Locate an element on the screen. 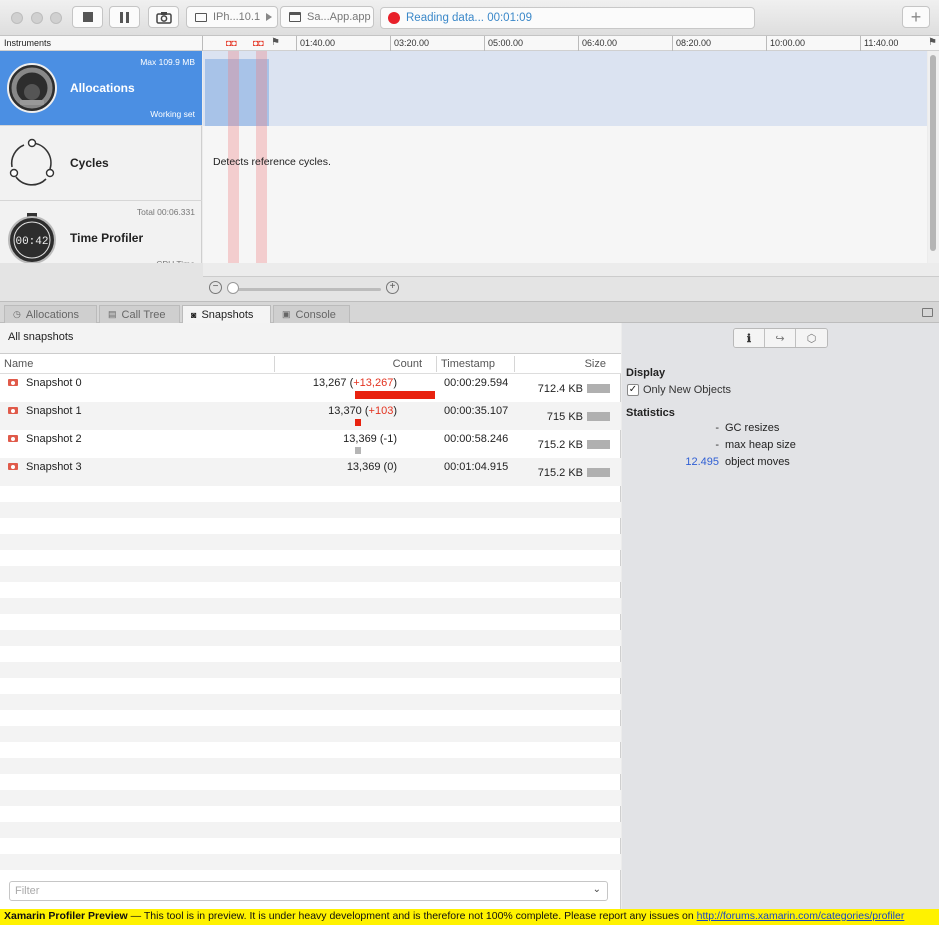 This screenshot has width=939, height=925. inspector-segmented-control: ℹ ↪ ⬡ is located at coordinates (780, 338).